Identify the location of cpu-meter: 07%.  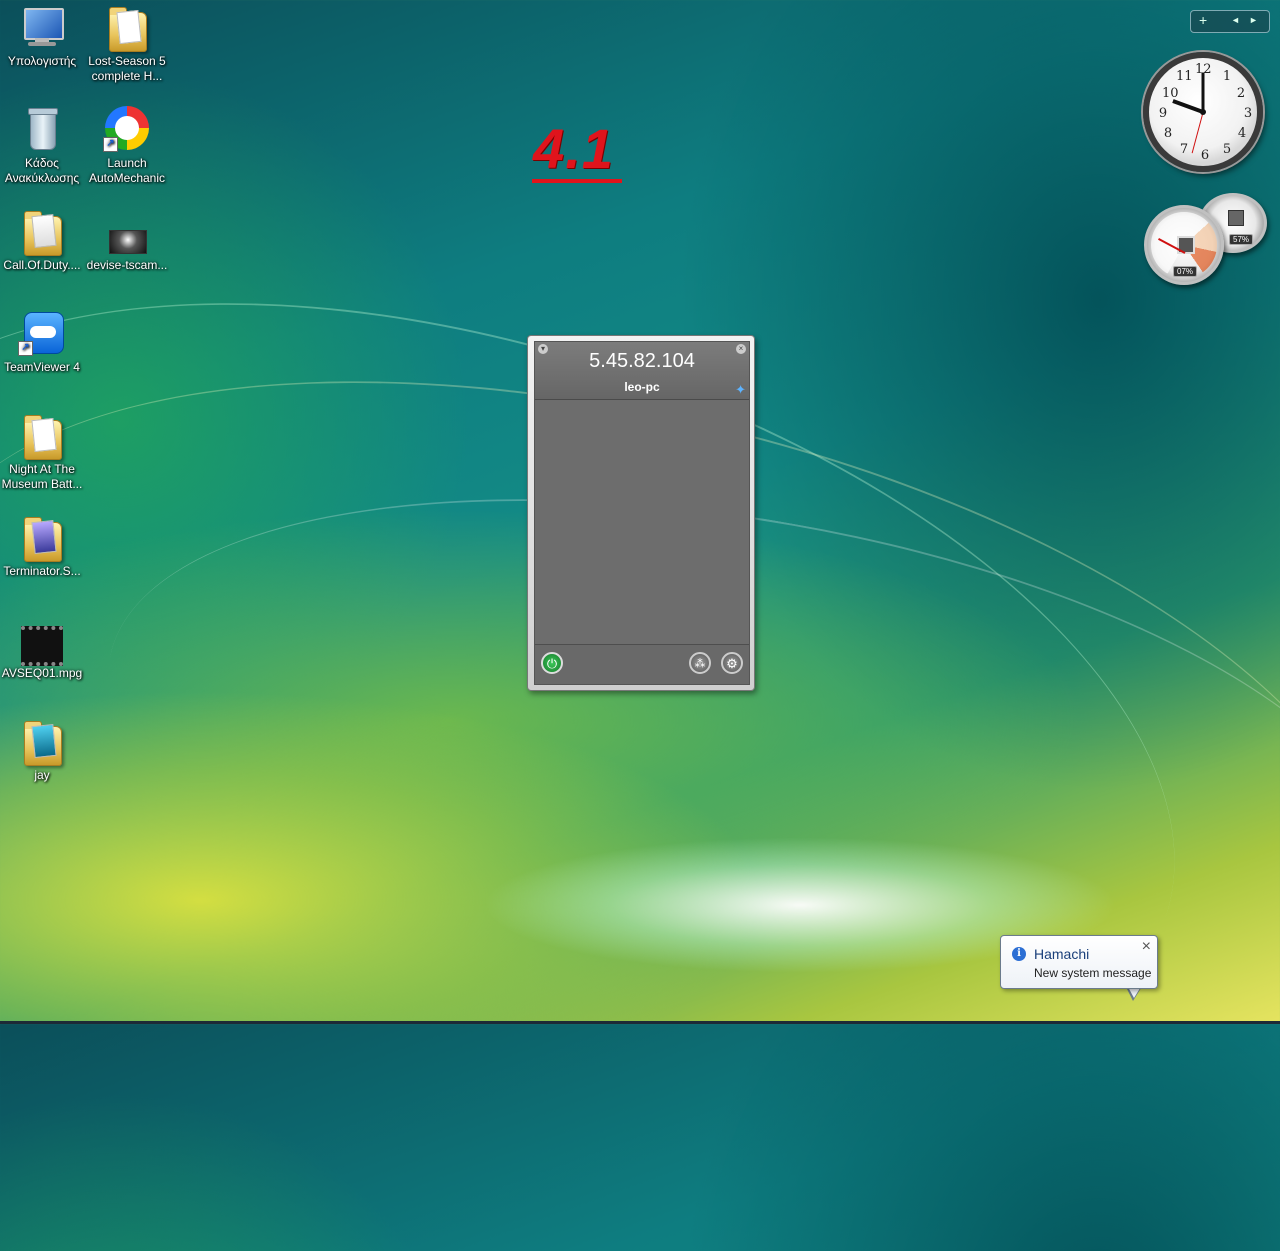
(1184, 245).